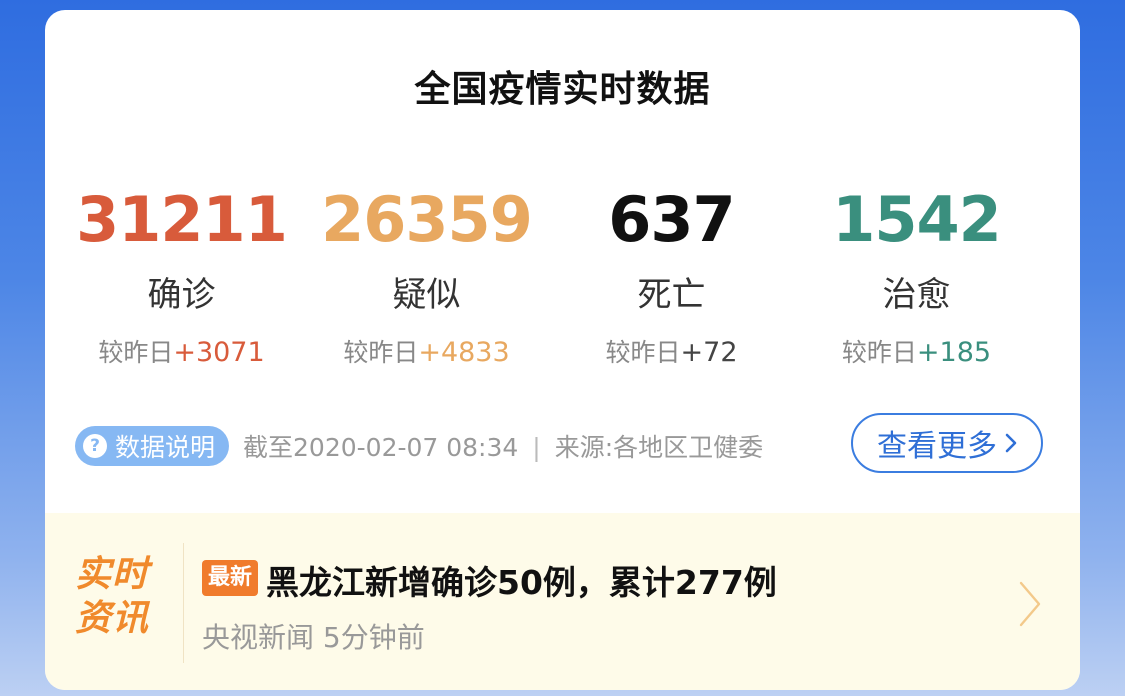  Describe the element at coordinates (183, 603) in the screenshot. I see `divider` at that location.